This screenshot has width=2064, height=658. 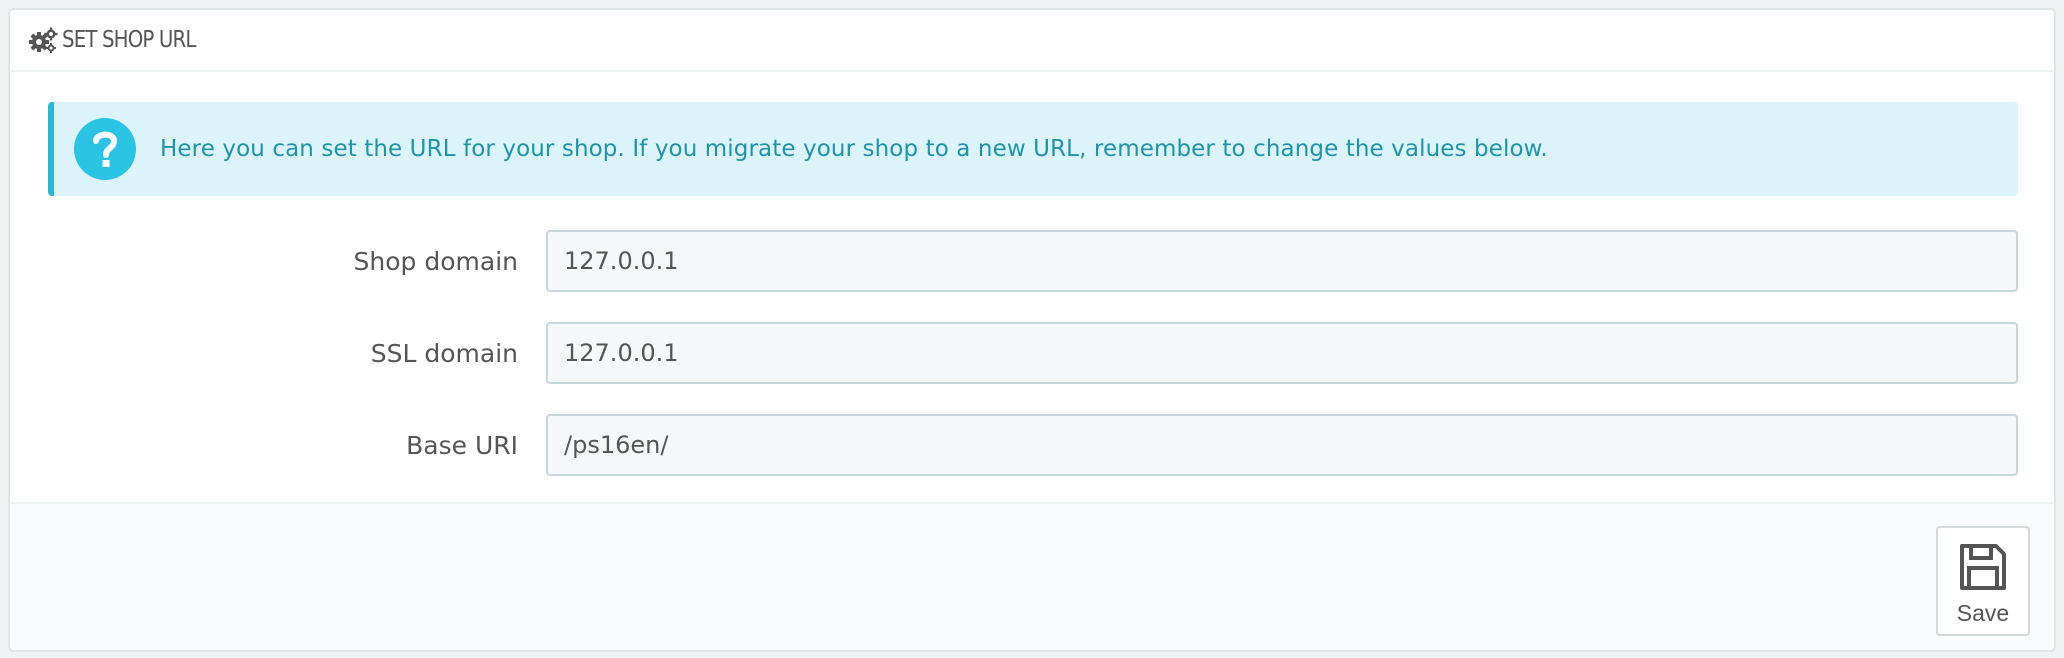 I want to click on shop-domain-label: Shop domain, so click(x=435, y=261).